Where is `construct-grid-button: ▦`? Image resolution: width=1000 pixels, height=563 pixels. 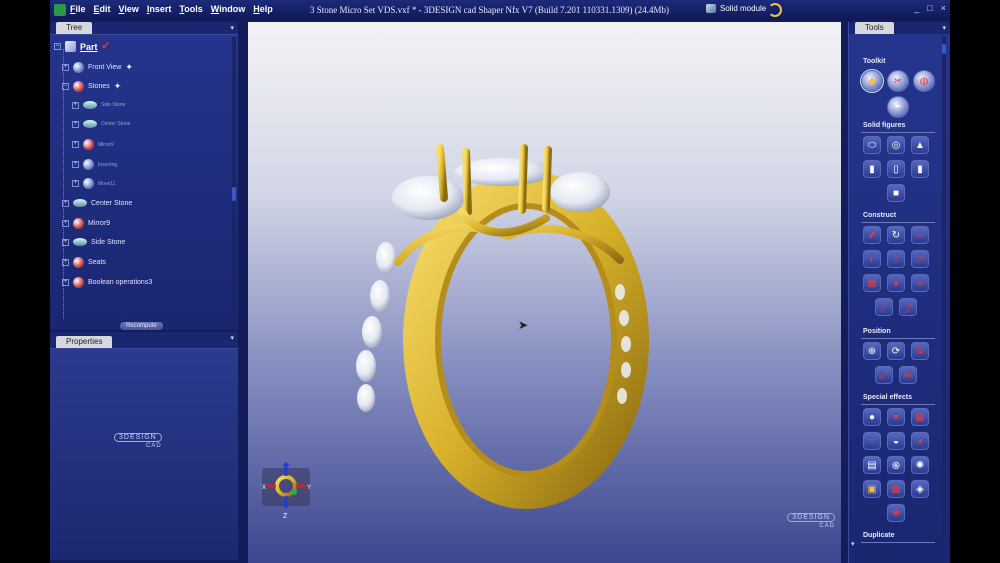 construct-grid-button: ▦ is located at coordinates (872, 283).